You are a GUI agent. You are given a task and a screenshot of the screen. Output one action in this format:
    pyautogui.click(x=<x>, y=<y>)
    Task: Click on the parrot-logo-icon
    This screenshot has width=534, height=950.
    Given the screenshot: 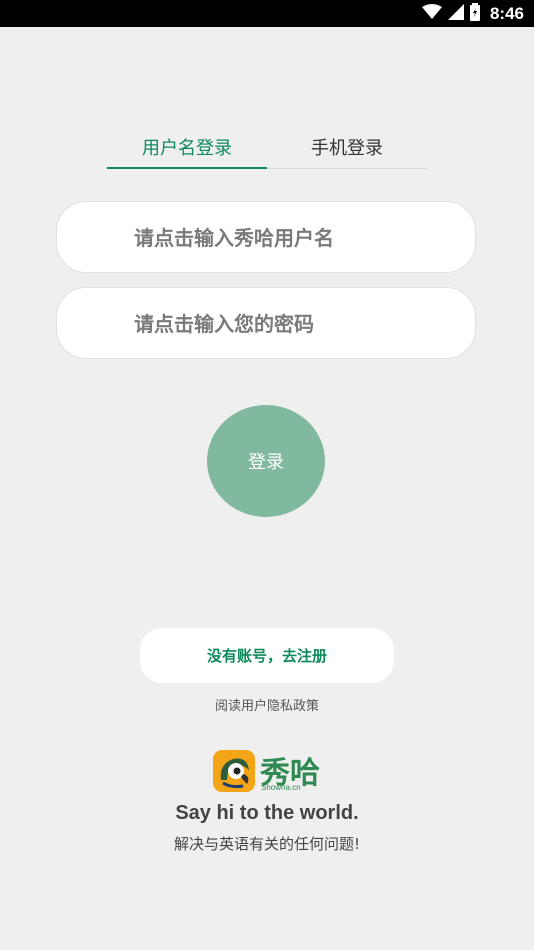 What is the action you would take?
    pyautogui.click(x=234, y=771)
    